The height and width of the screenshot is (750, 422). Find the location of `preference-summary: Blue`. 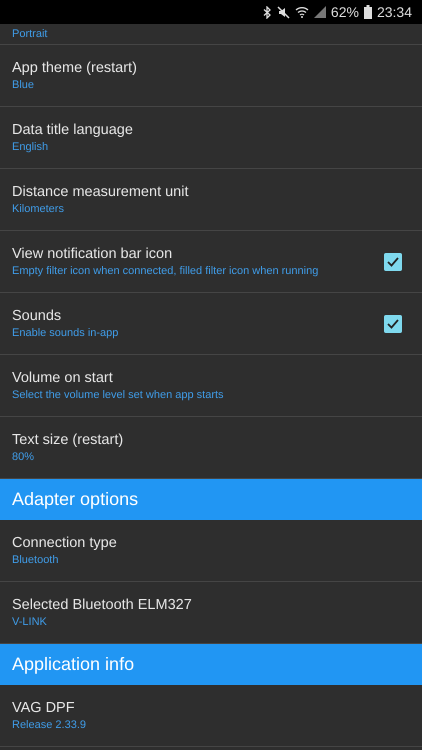

preference-summary: Blue is located at coordinates (24, 85).